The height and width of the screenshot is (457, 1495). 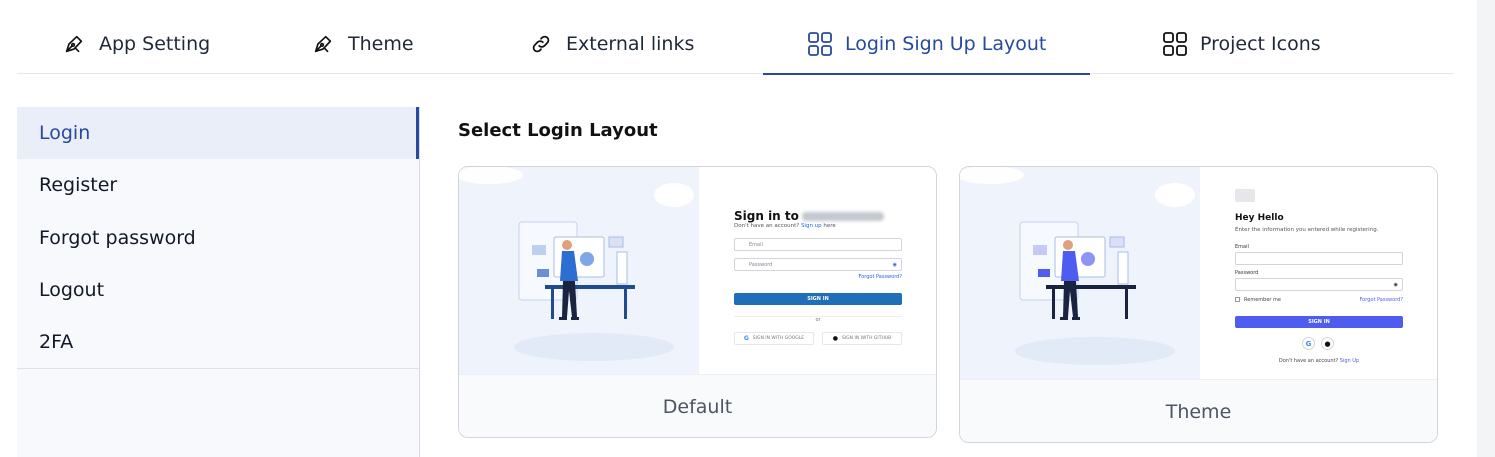 I want to click on preview-title: Hey Hello, so click(x=1259, y=218).